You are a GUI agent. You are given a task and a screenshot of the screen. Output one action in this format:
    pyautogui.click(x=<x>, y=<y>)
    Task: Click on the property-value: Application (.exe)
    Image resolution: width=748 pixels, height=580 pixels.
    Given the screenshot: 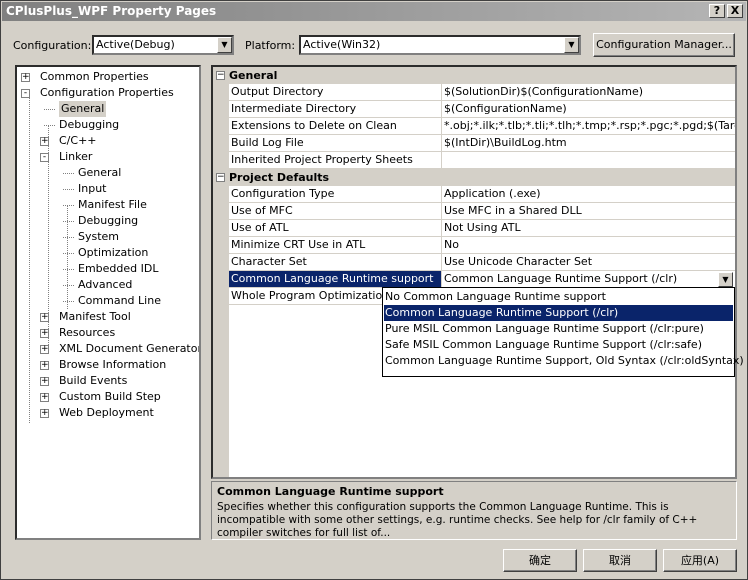 What is the action you would take?
    pyautogui.click(x=588, y=194)
    